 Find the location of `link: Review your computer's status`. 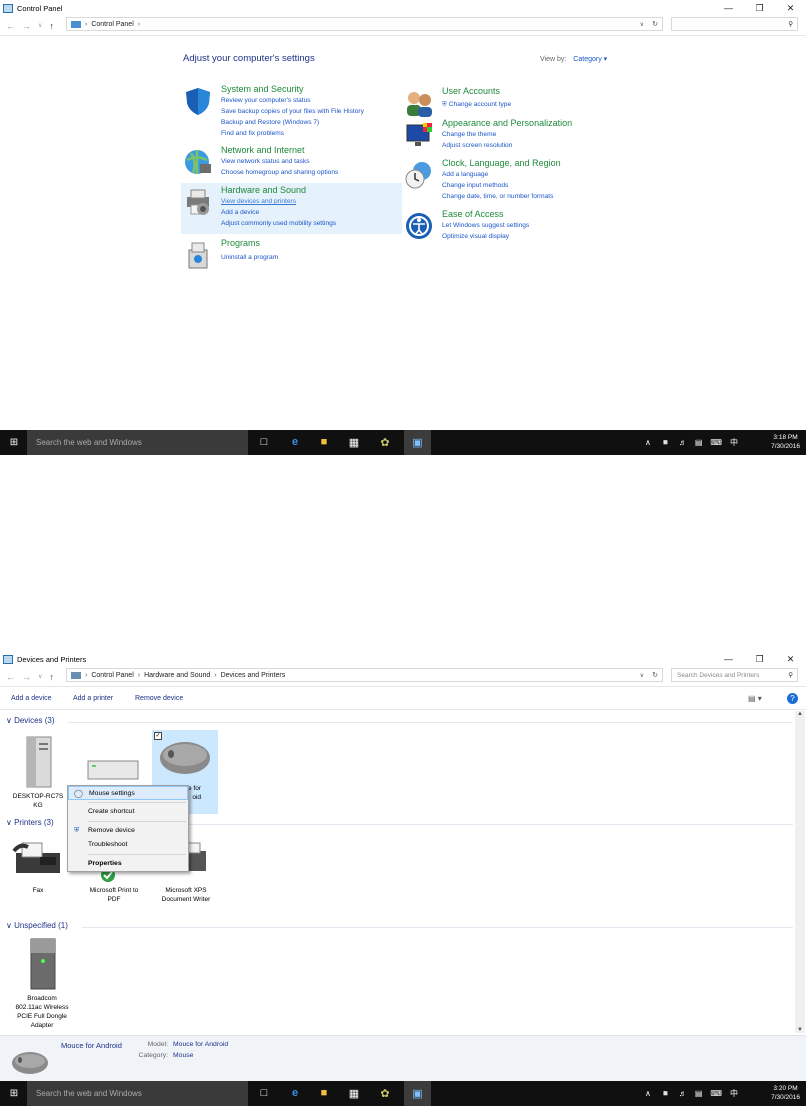

link: Review your computer's status is located at coordinates (266, 100).